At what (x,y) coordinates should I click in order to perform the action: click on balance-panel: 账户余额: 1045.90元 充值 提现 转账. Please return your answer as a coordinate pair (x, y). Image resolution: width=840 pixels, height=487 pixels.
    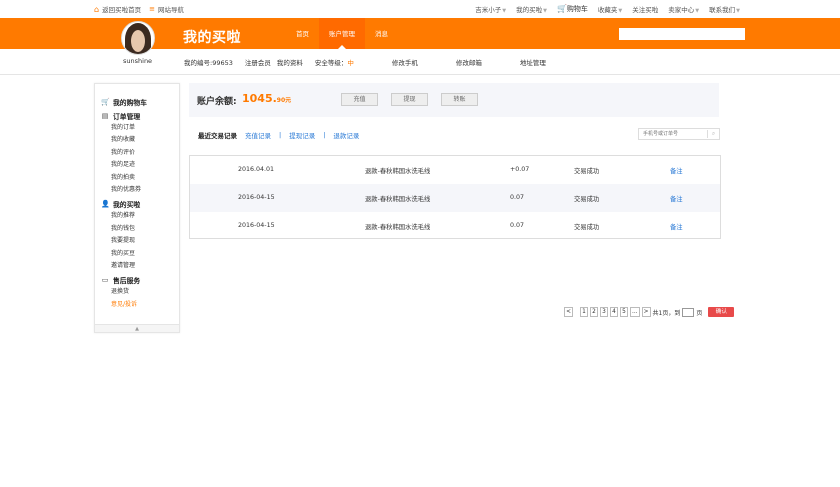
    Looking at the image, I should click on (454, 100).